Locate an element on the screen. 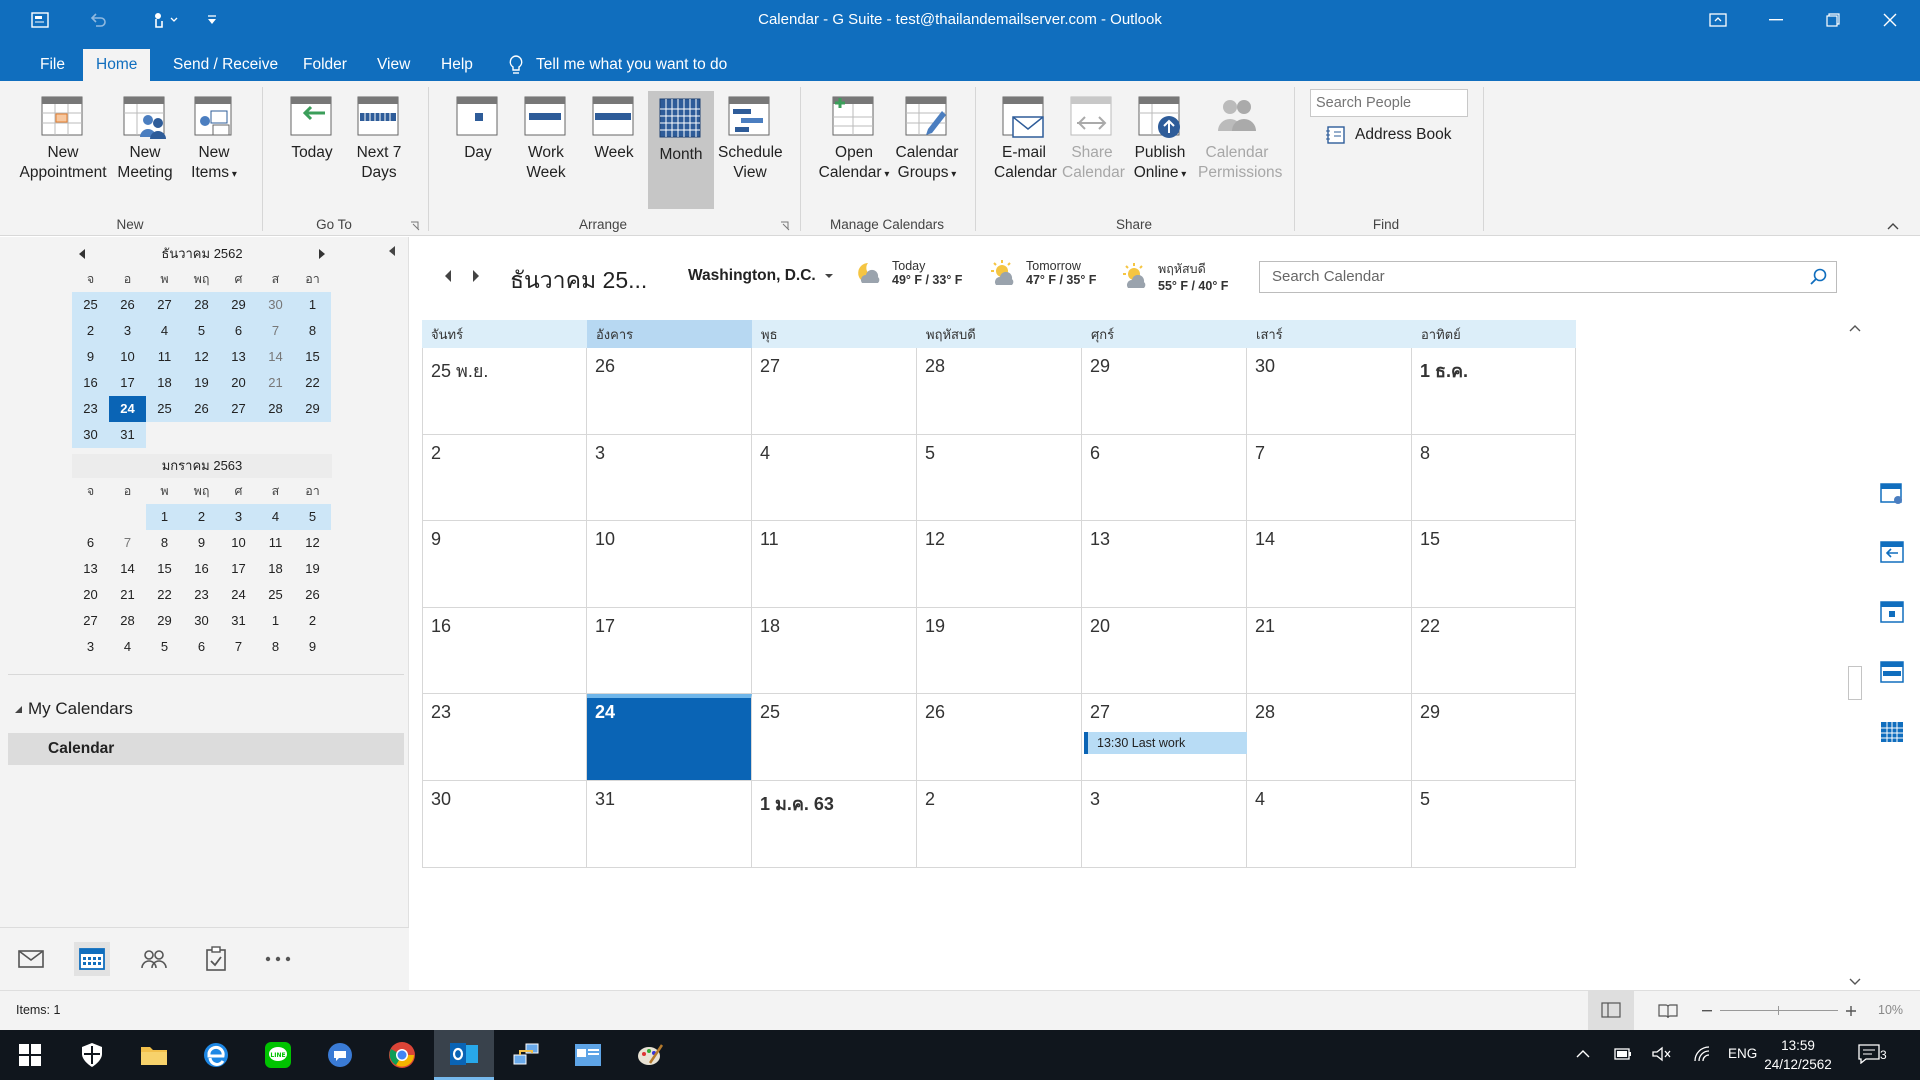  line-app: LINE is located at coordinates (278, 1055).